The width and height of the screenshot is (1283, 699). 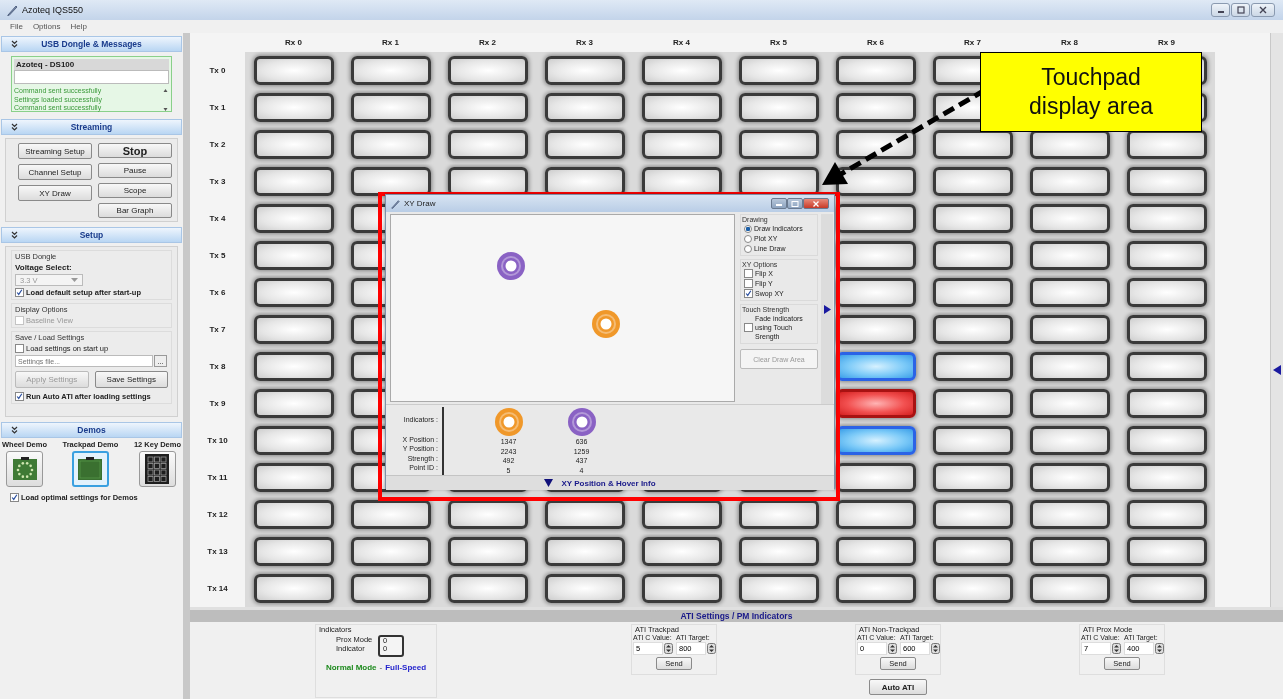 I want to click on row-header: Tx 6, so click(x=217, y=292).